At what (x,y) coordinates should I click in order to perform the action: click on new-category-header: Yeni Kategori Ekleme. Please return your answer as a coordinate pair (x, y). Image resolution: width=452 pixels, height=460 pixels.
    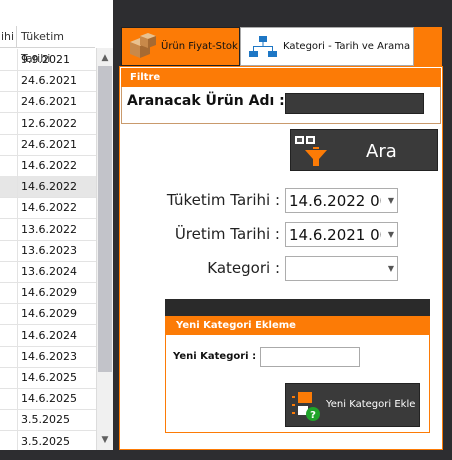
    Looking at the image, I should click on (297, 325).